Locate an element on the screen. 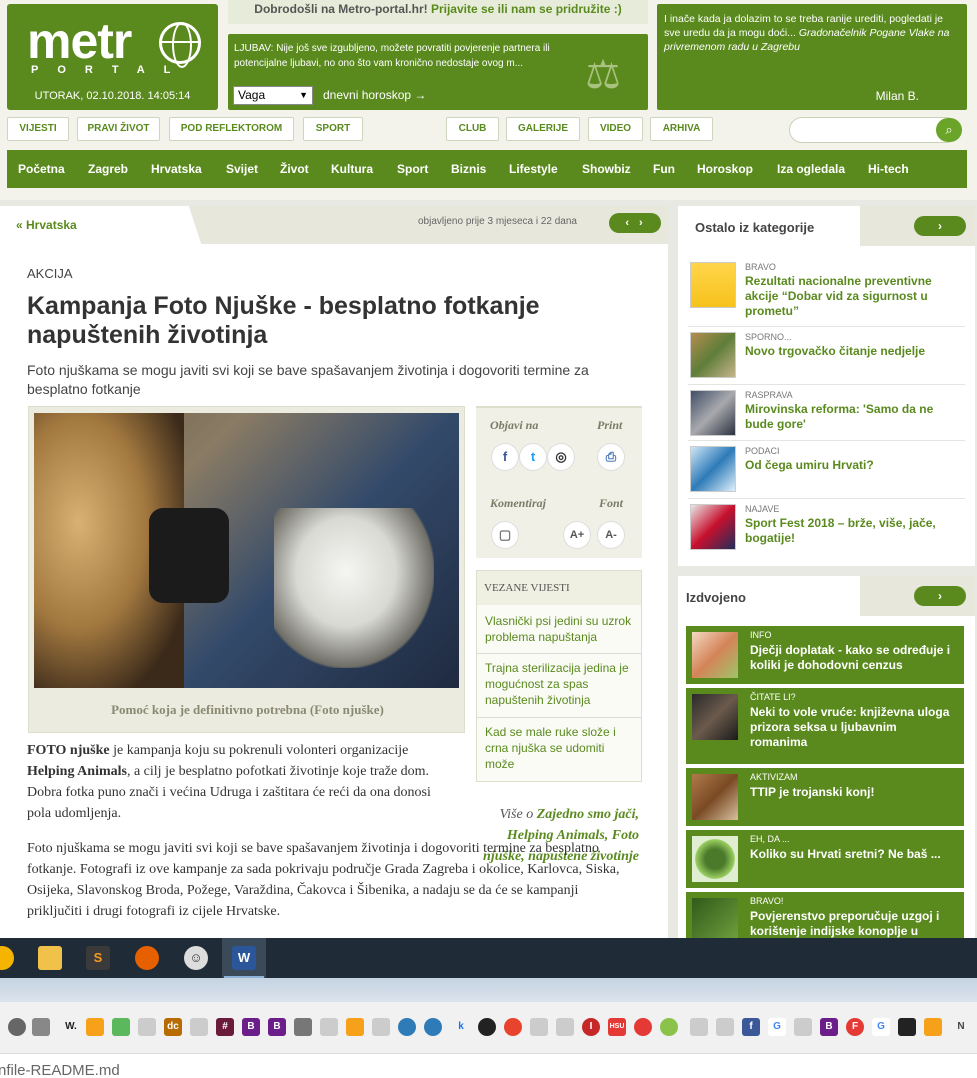 The height and width of the screenshot is (1078, 977). login-register-link: Prijavite se ili nam se pridružite :) is located at coordinates (526, 9).